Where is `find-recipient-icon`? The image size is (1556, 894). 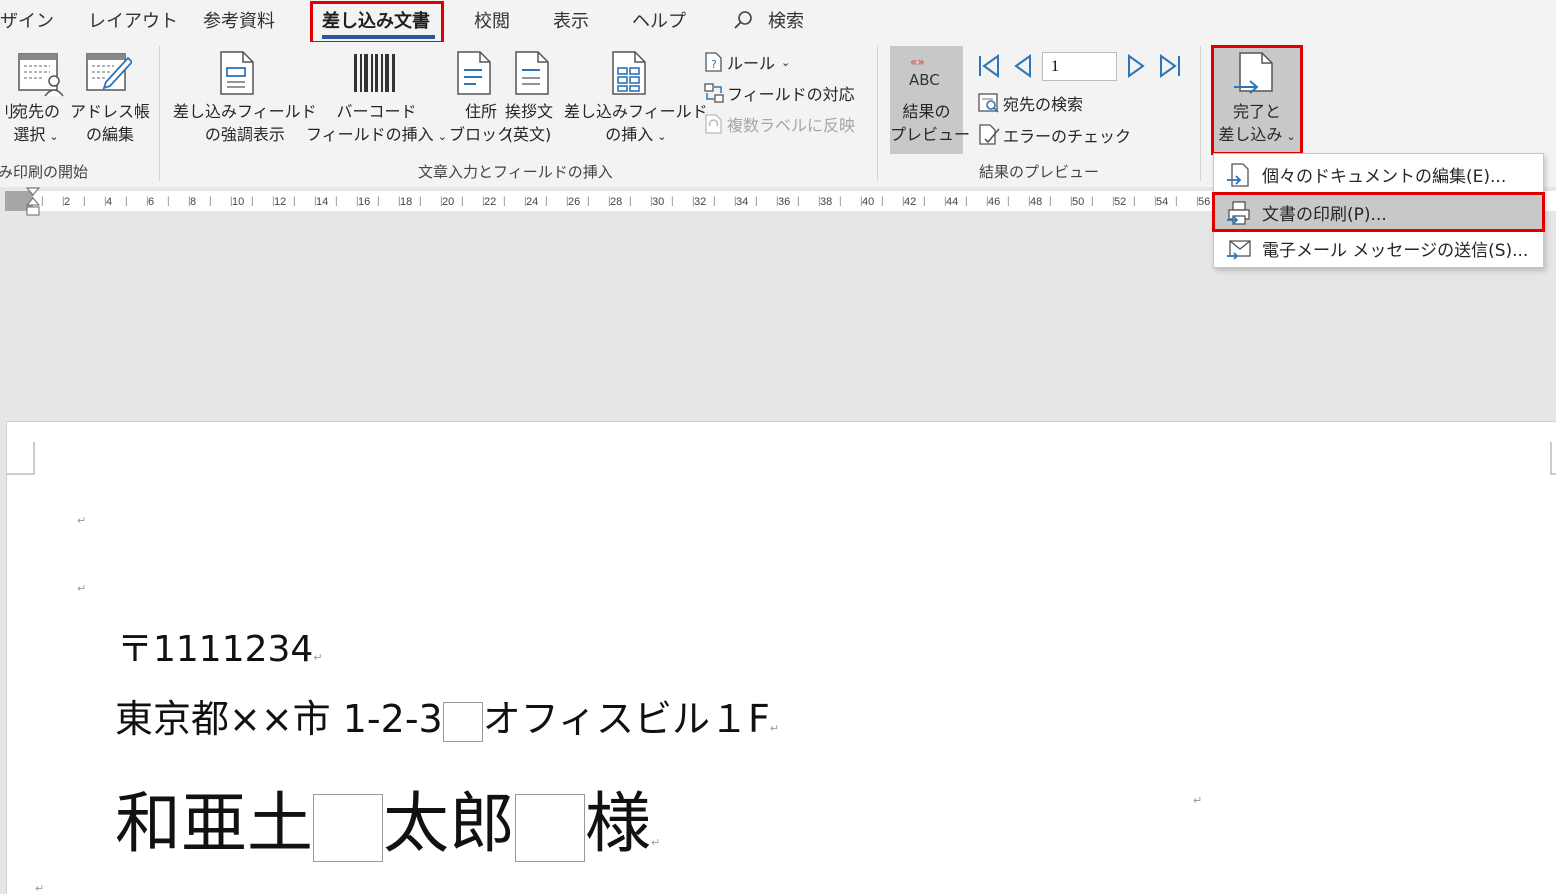
find-recipient-icon is located at coordinates (988, 103).